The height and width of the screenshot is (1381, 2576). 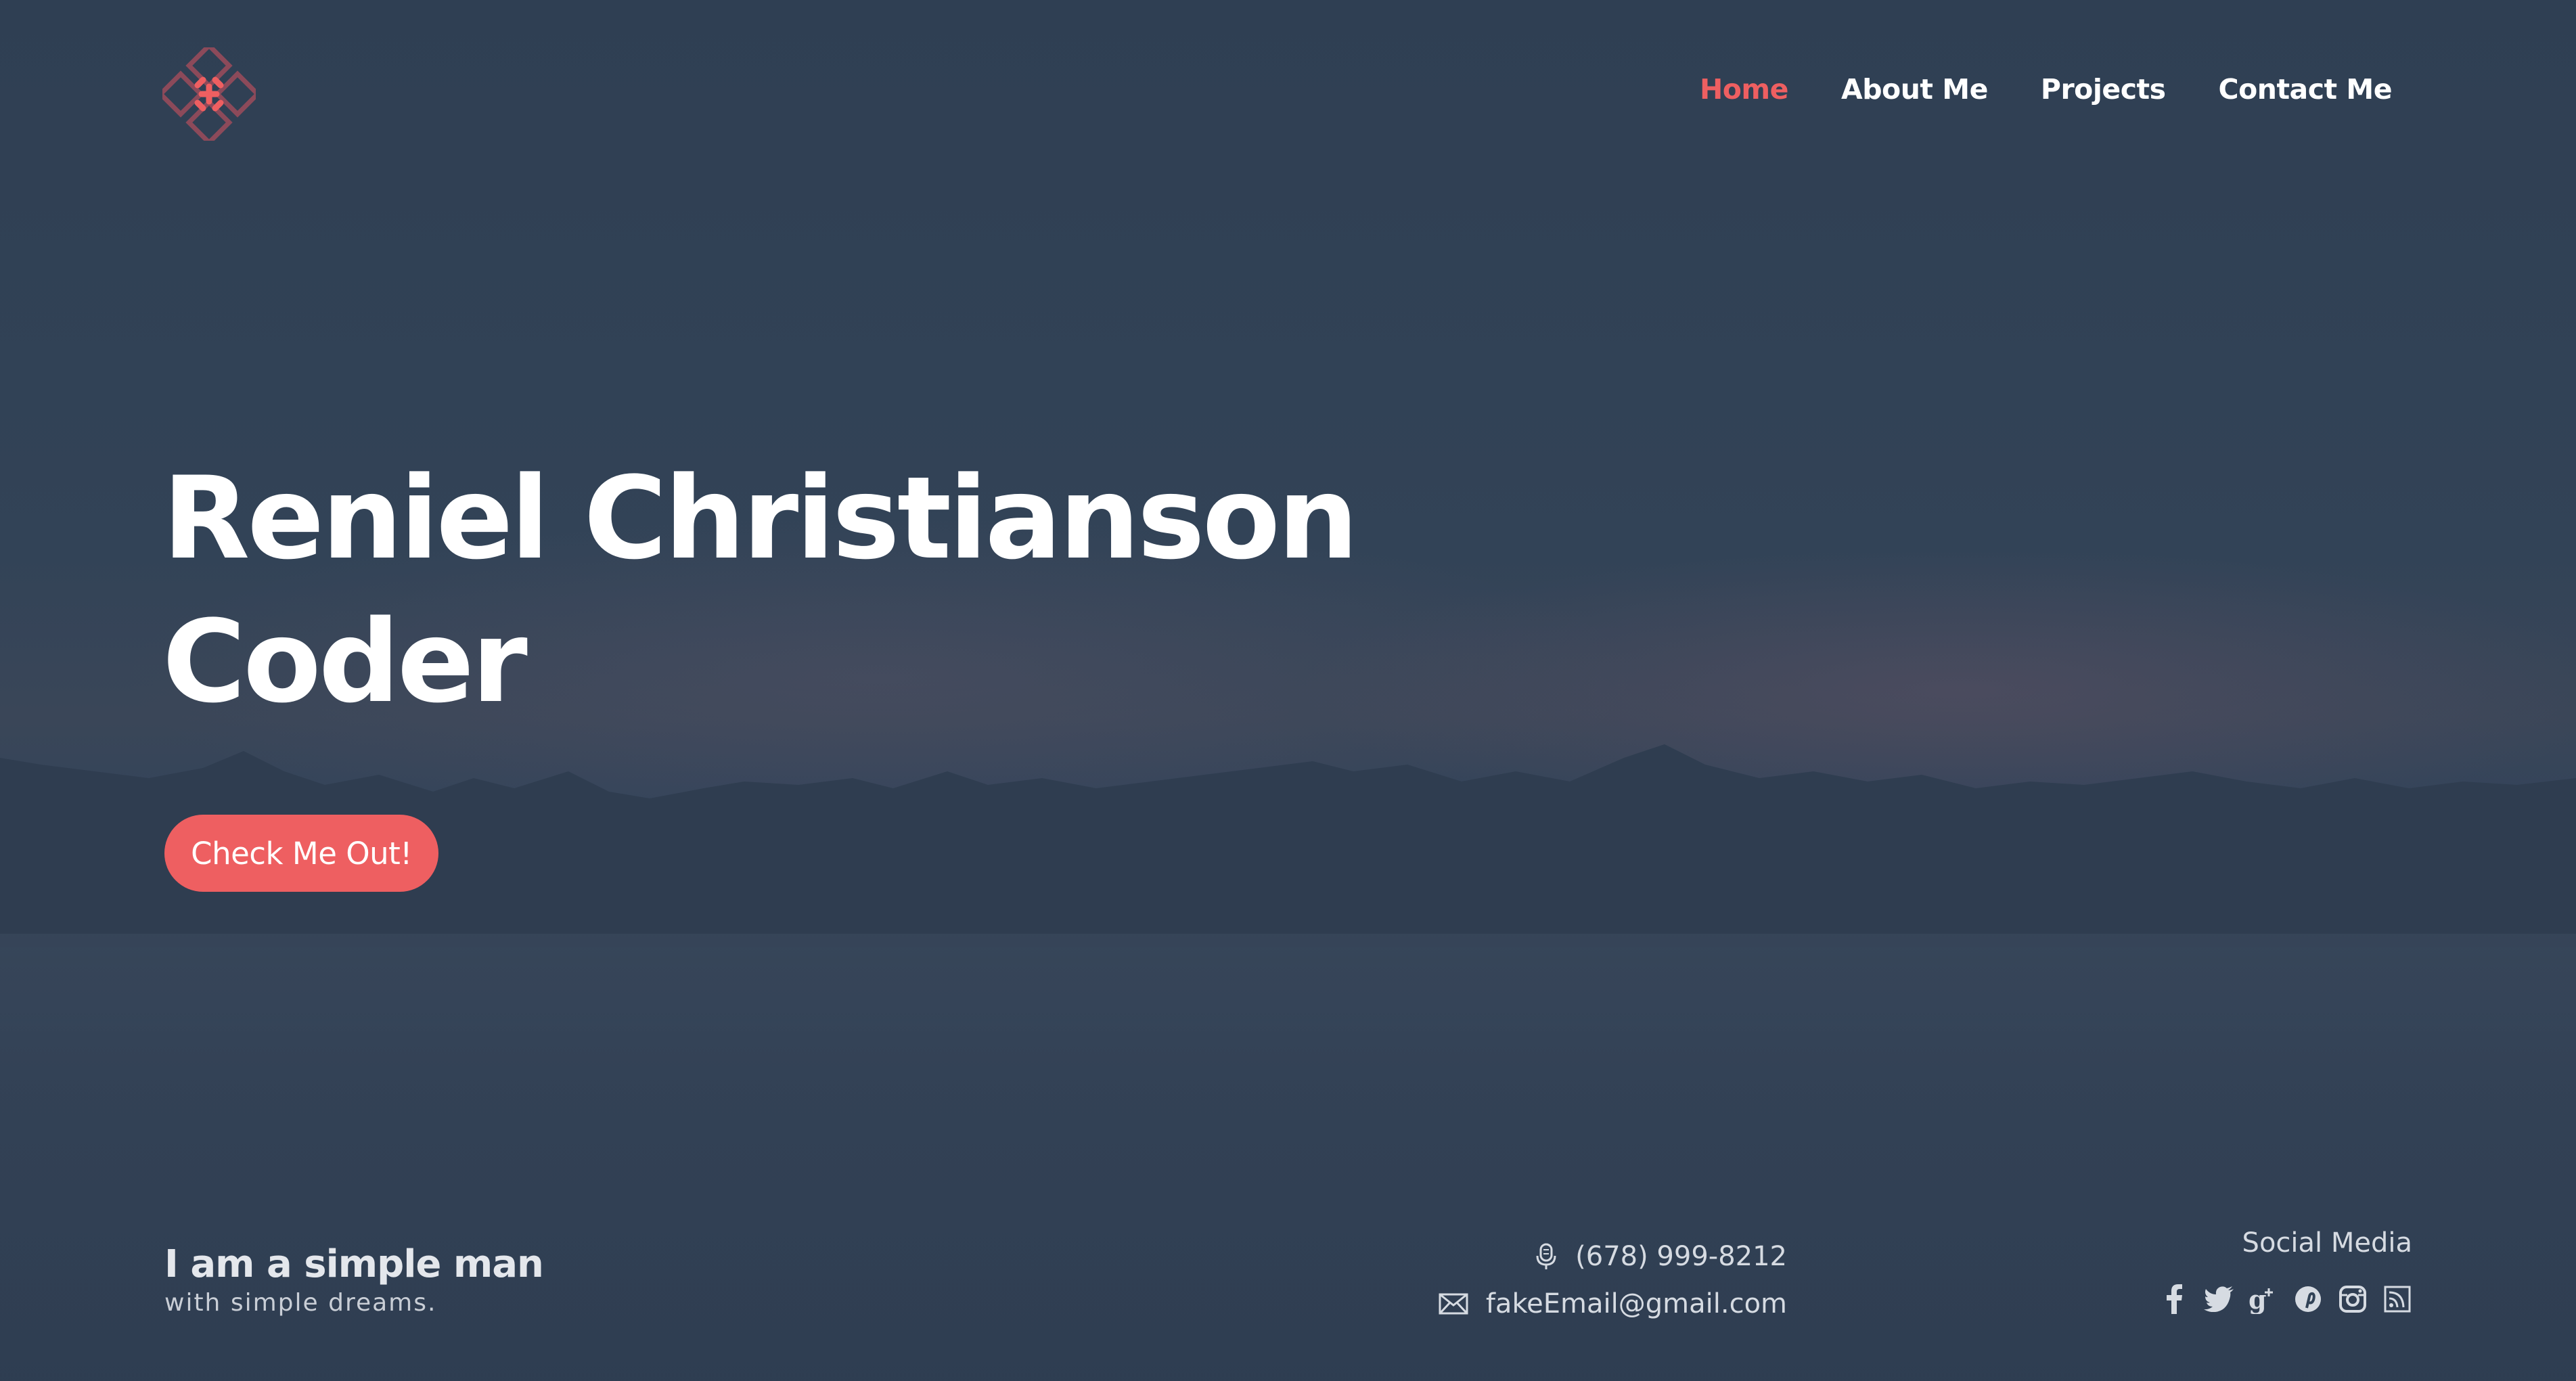 What do you see at coordinates (354, 1264) in the screenshot?
I see `tagline-main: I am a simple man` at bounding box center [354, 1264].